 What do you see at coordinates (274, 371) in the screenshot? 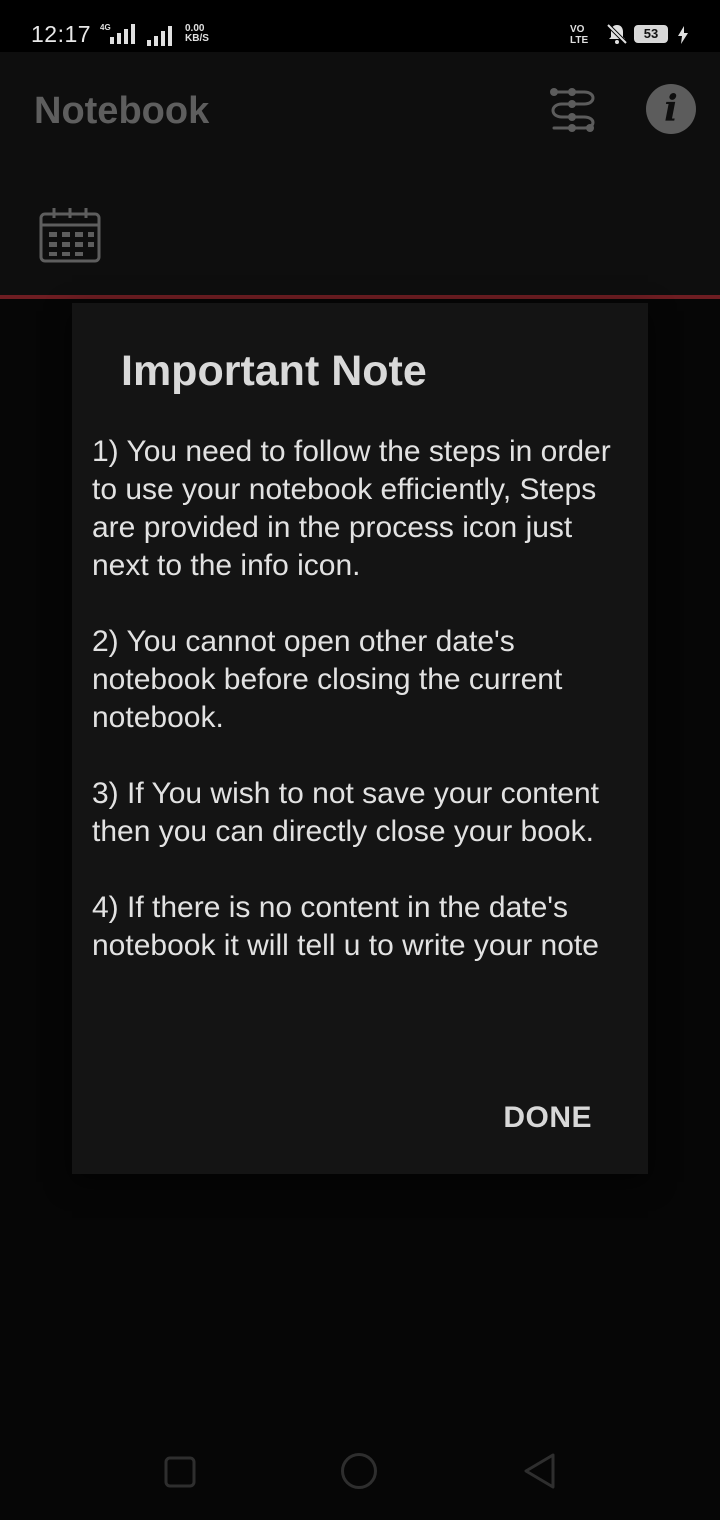
I see `dialog-title: Important Note` at bounding box center [274, 371].